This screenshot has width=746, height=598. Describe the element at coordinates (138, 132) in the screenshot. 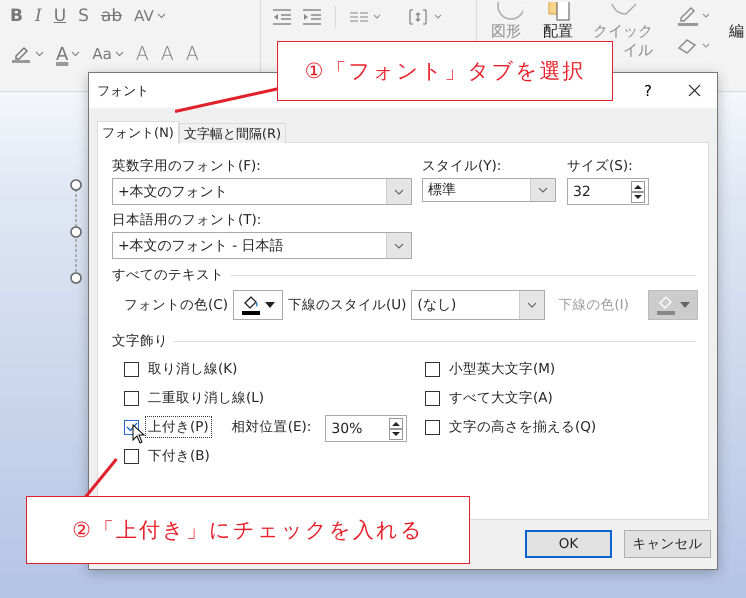

I see `tab: フォント(N)` at that location.